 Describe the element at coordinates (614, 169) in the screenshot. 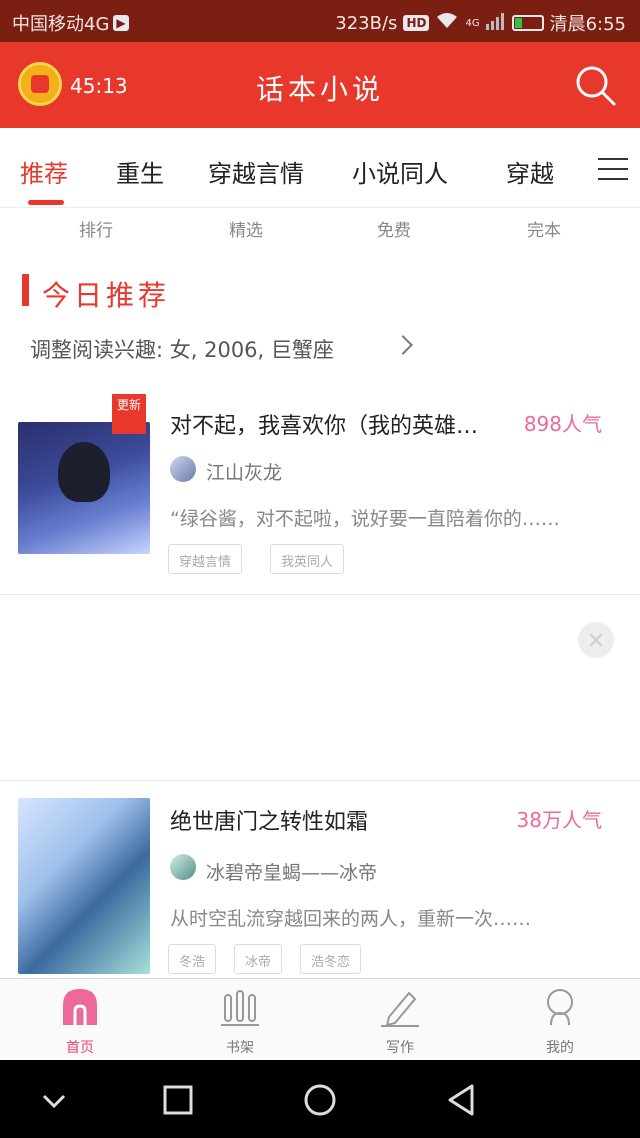

I see `menu-icon` at that location.